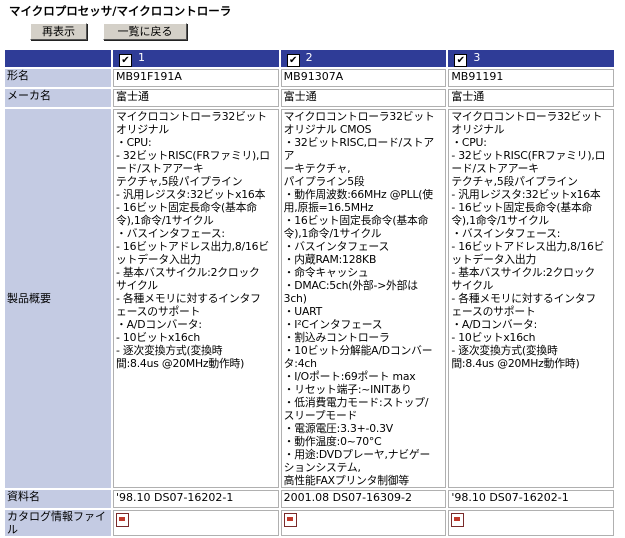  What do you see at coordinates (58, 523) in the screenshot?
I see `row-label: カタログ情報ファイル` at bounding box center [58, 523].